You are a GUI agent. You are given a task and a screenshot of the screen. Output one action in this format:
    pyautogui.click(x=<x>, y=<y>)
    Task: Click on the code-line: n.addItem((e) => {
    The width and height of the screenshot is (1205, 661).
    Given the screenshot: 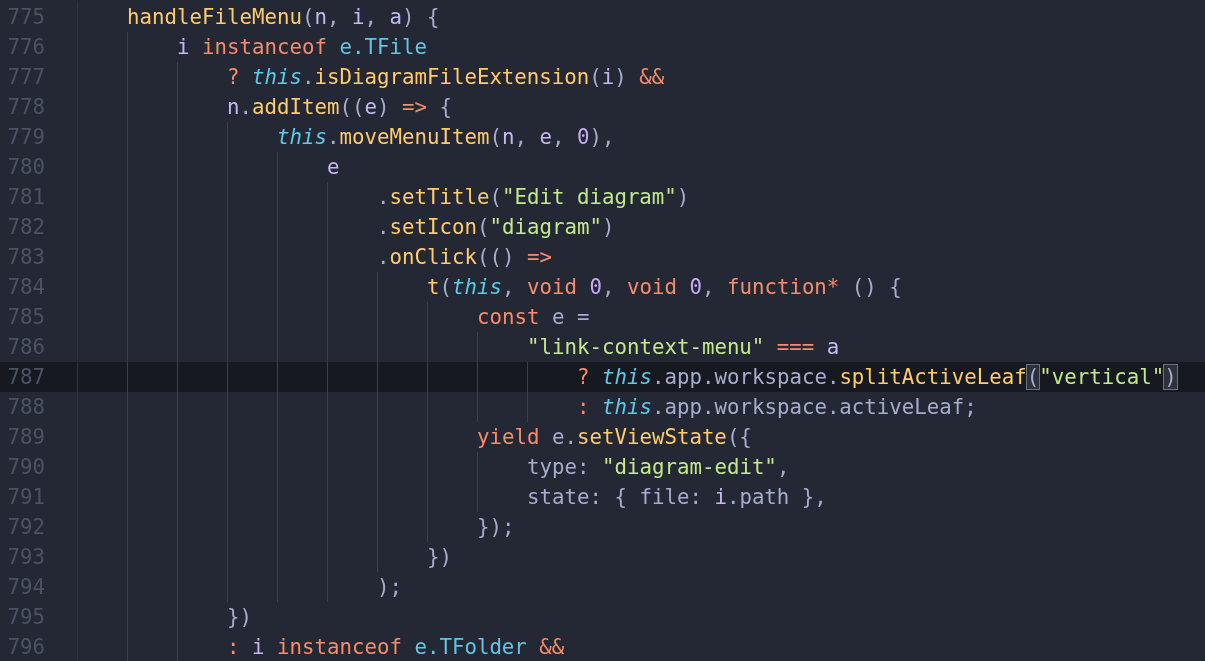 What is the action you would take?
    pyautogui.click(x=339, y=107)
    